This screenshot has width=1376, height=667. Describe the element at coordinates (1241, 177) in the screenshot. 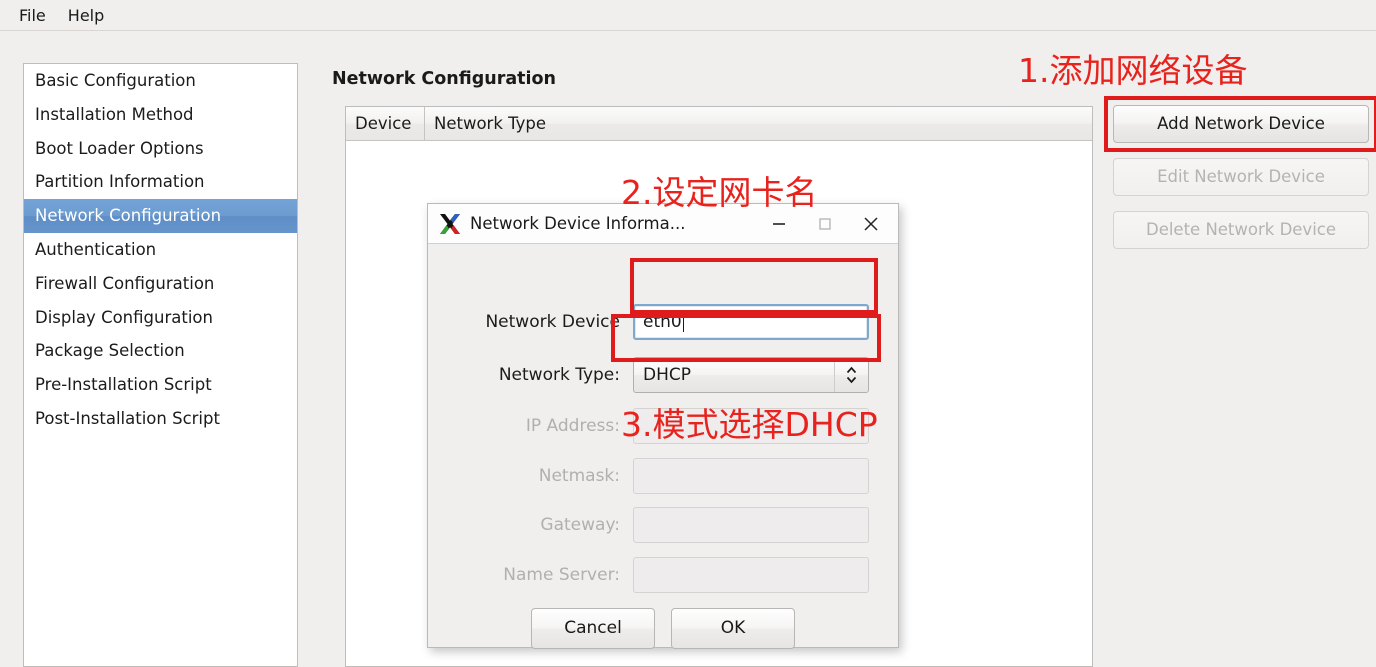

I see `edit-network-device-button: Edit Network Device` at that location.